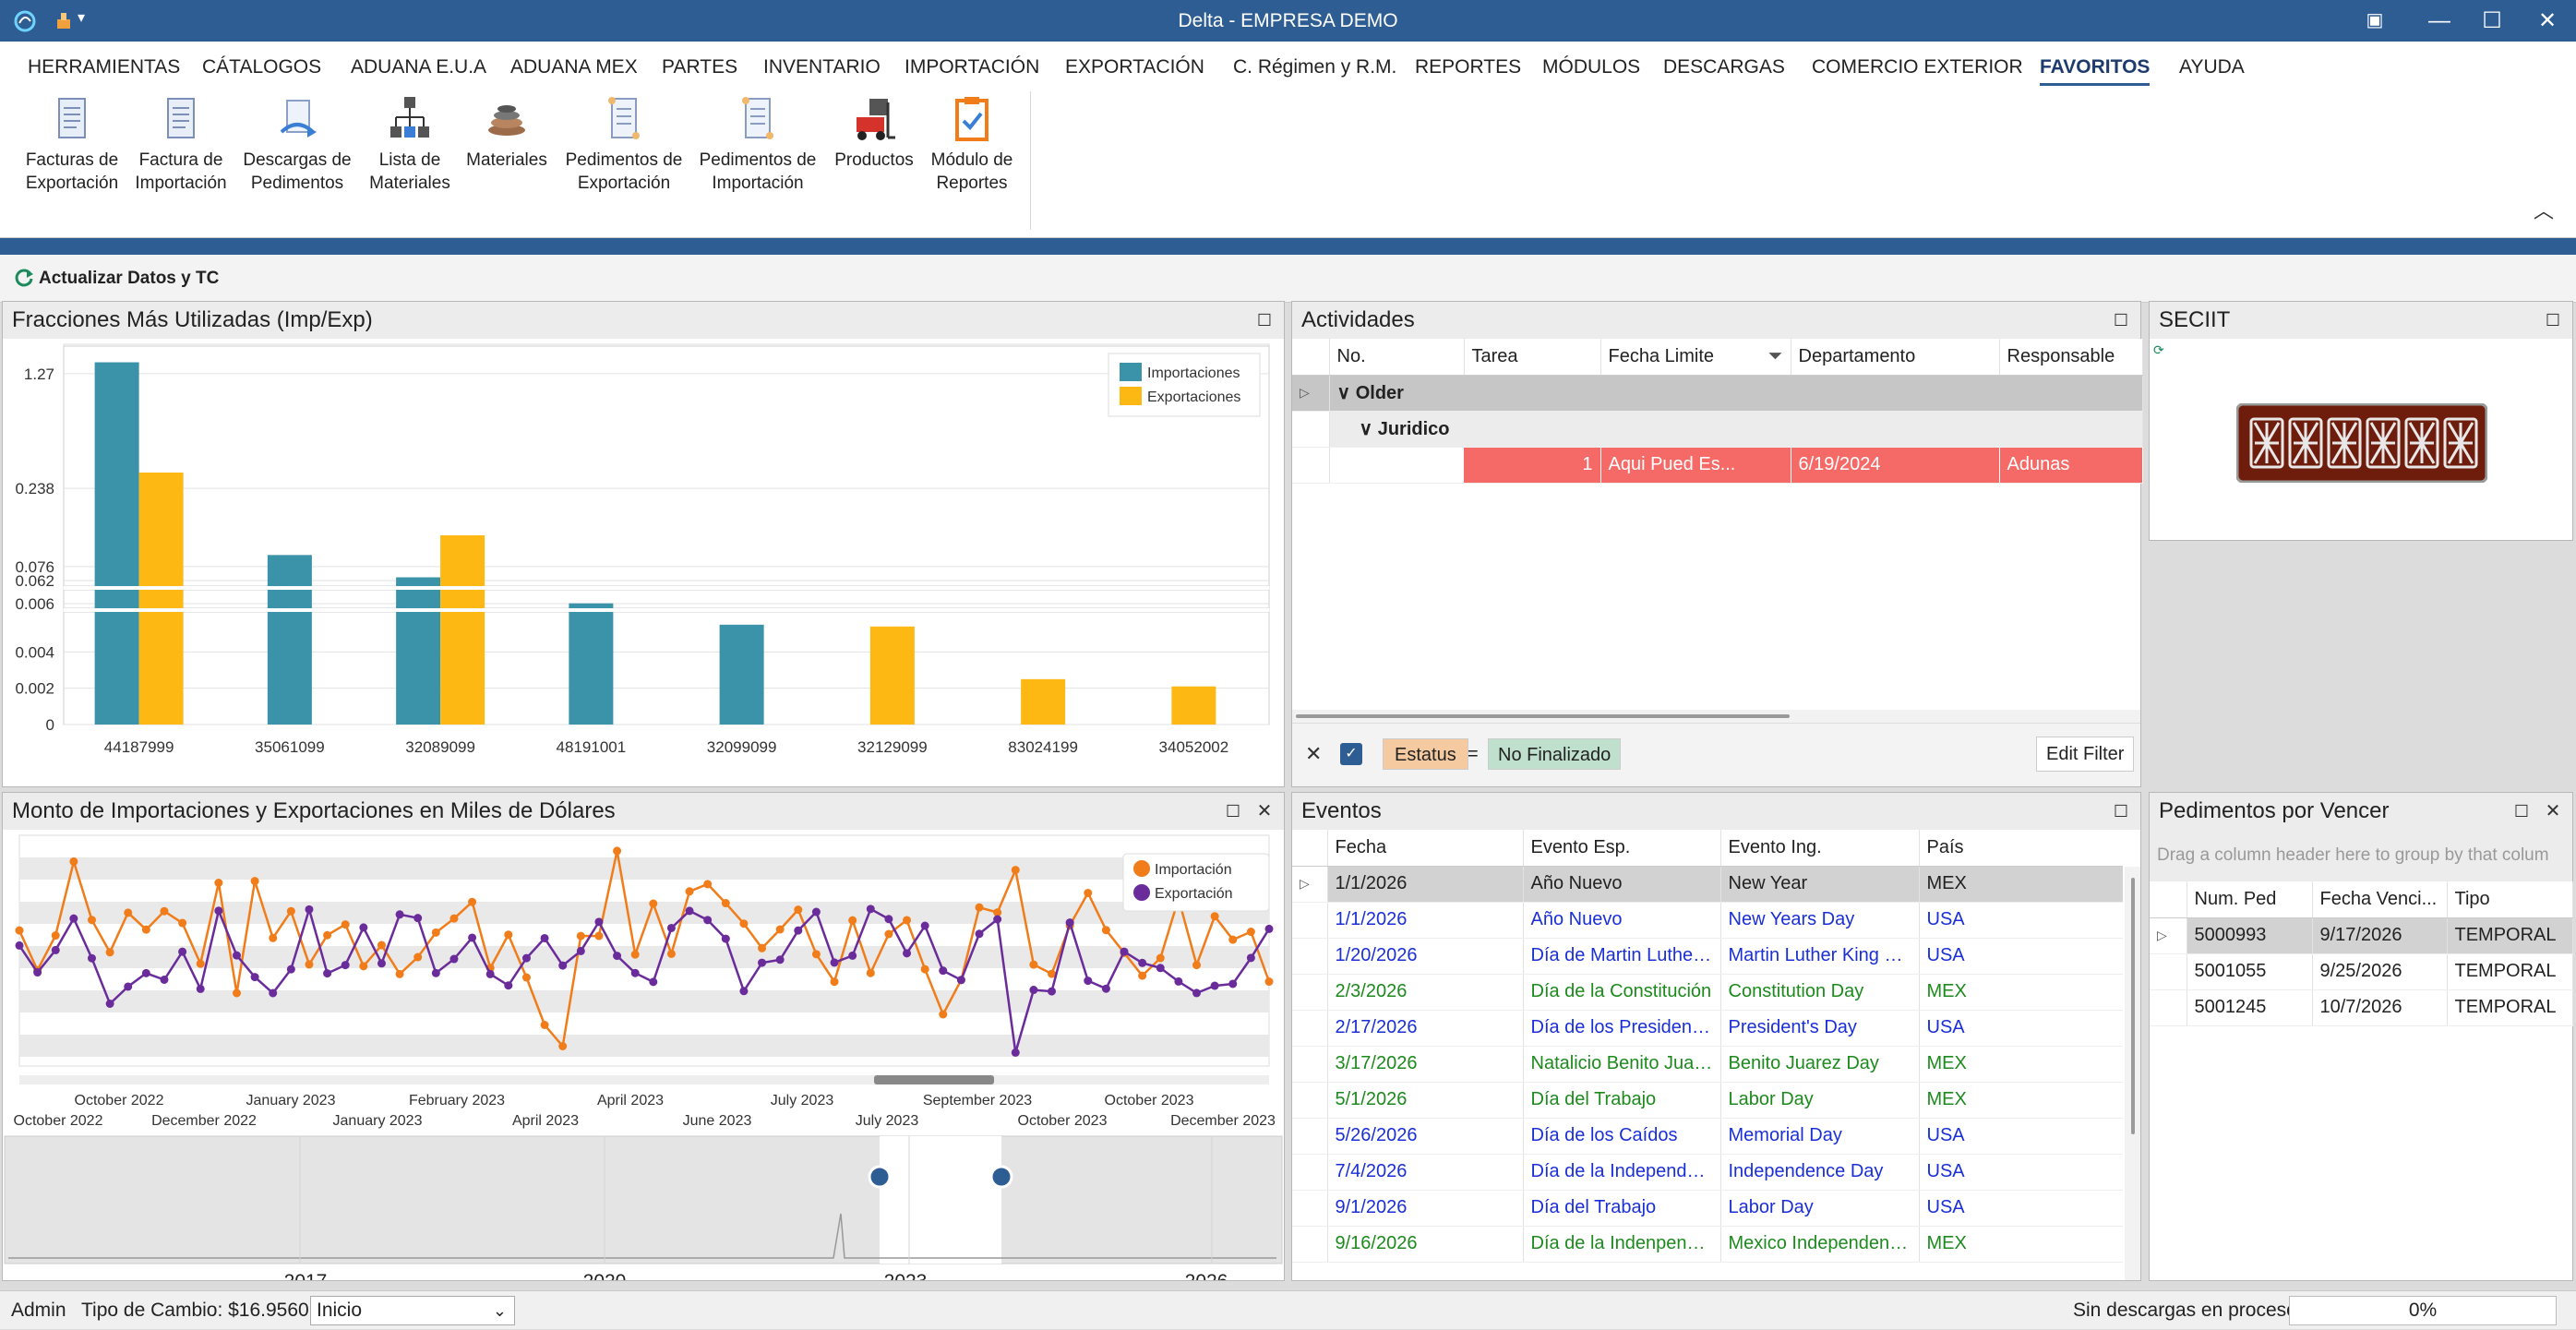  What do you see at coordinates (104, 64) in the screenshot?
I see `menu-herramientas: HERRAMIENTAS` at bounding box center [104, 64].